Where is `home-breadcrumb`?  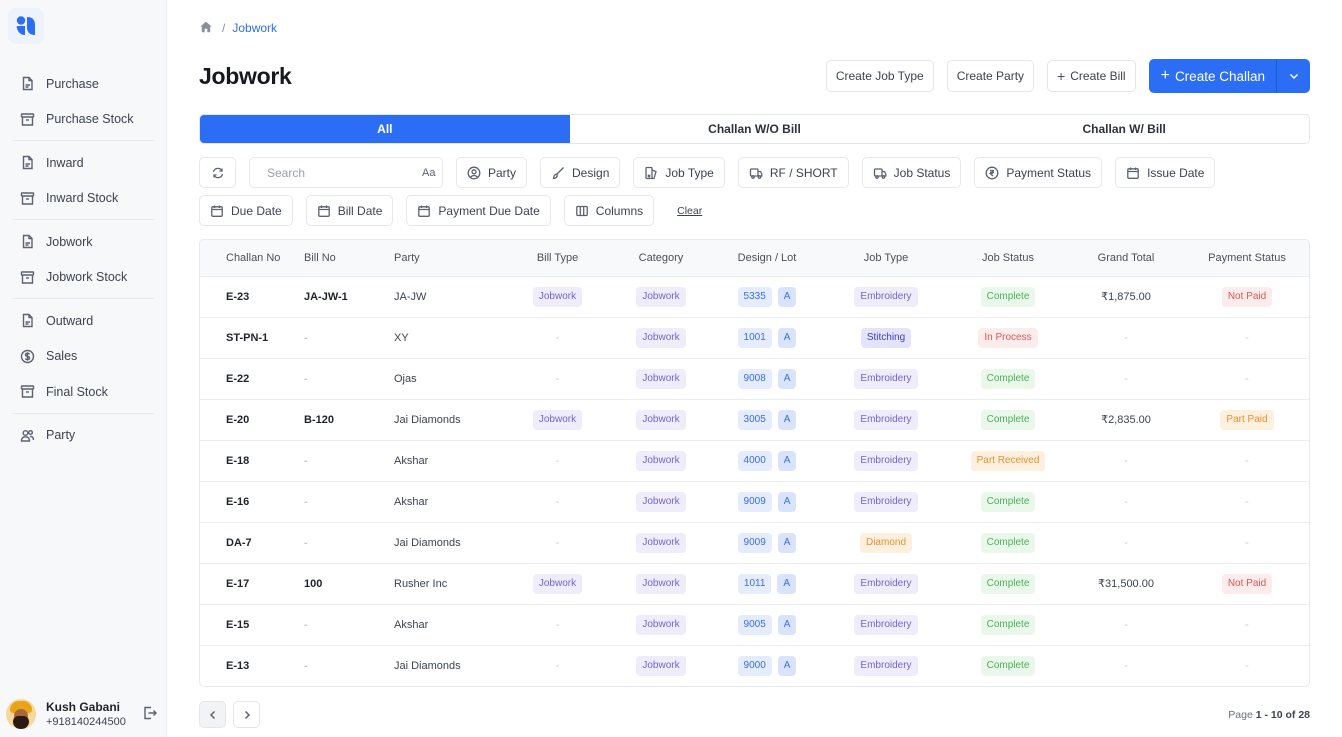
home-breadcrumb is located at coordinates (206, 28).